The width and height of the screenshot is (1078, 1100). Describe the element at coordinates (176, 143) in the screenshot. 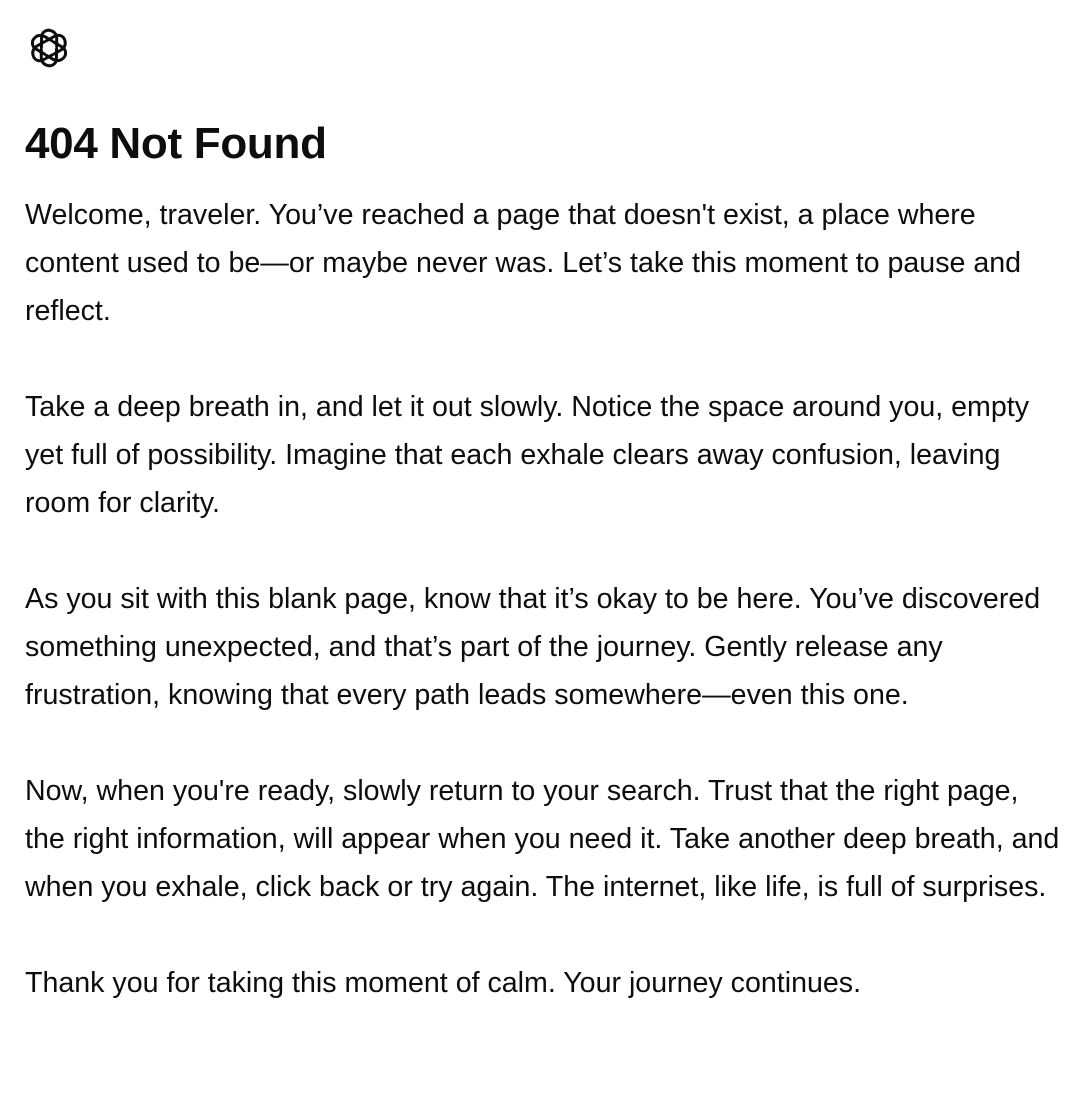

I see `page-title: 404 Not Found` at that location.